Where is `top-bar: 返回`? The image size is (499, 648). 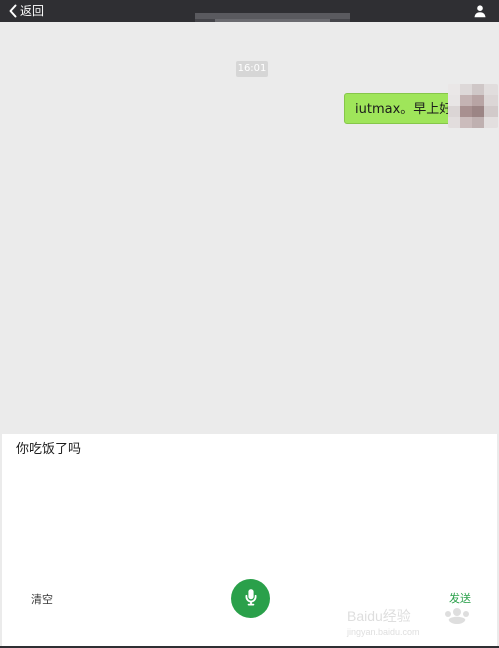
top-bar: 返回 is located at coordinates (249, 14).